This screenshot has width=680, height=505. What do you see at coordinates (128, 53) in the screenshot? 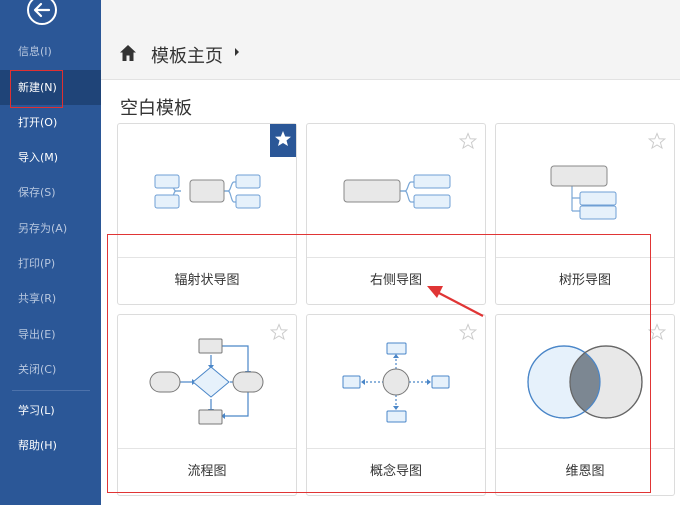
I see `home-icon` at bounding box center [128, 53].